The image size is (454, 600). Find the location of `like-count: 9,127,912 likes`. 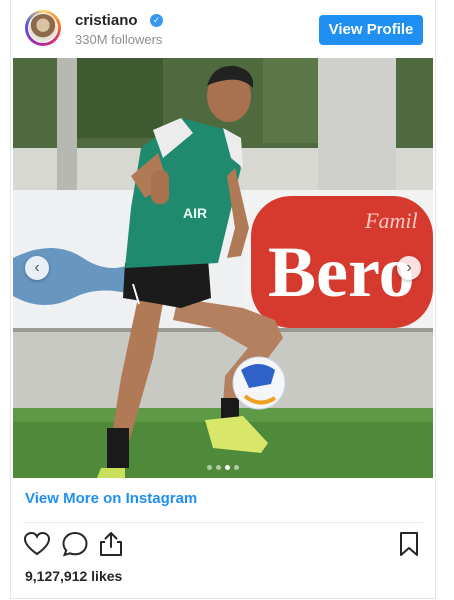

like-count: 9,127,912 likes is located at coordinates (74, 576).